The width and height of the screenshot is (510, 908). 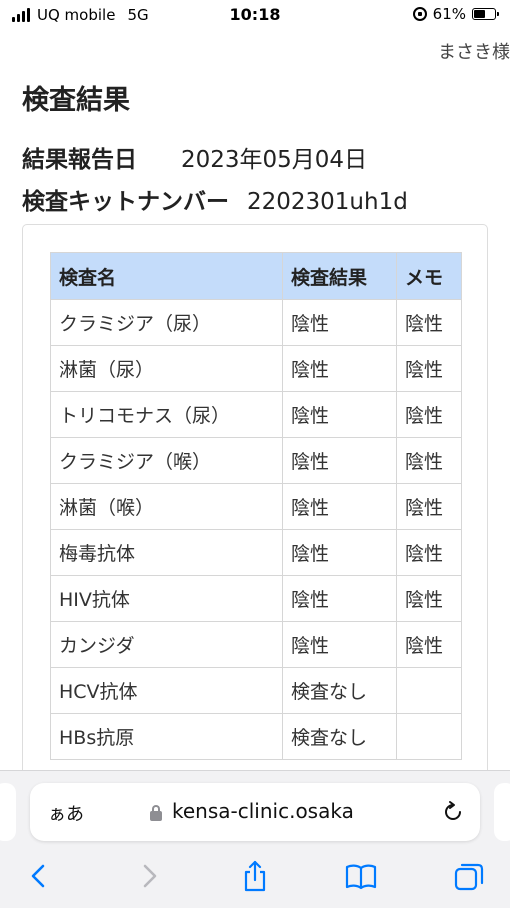 I want to click on table-row: クラミジア（尿） 陰性 陰性, so click(x=256, y=322).